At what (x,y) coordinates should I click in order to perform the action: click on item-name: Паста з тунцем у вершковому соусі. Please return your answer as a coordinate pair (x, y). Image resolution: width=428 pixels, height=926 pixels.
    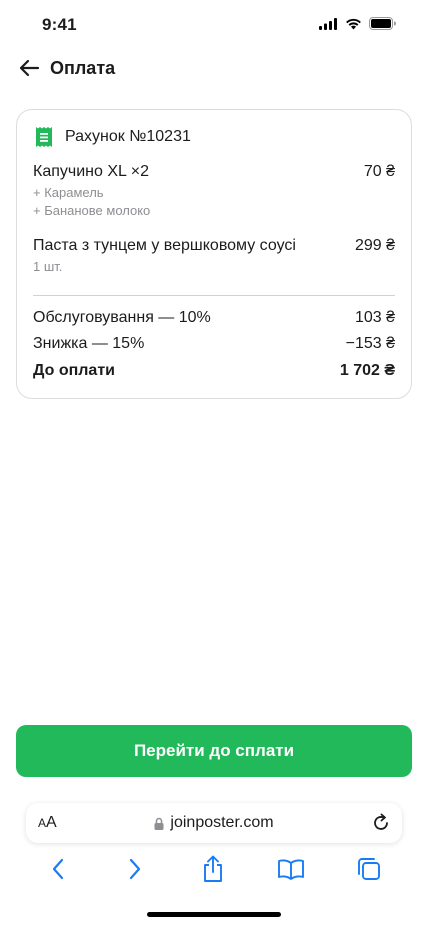
    Looking at the image, I should click on (164, 245).